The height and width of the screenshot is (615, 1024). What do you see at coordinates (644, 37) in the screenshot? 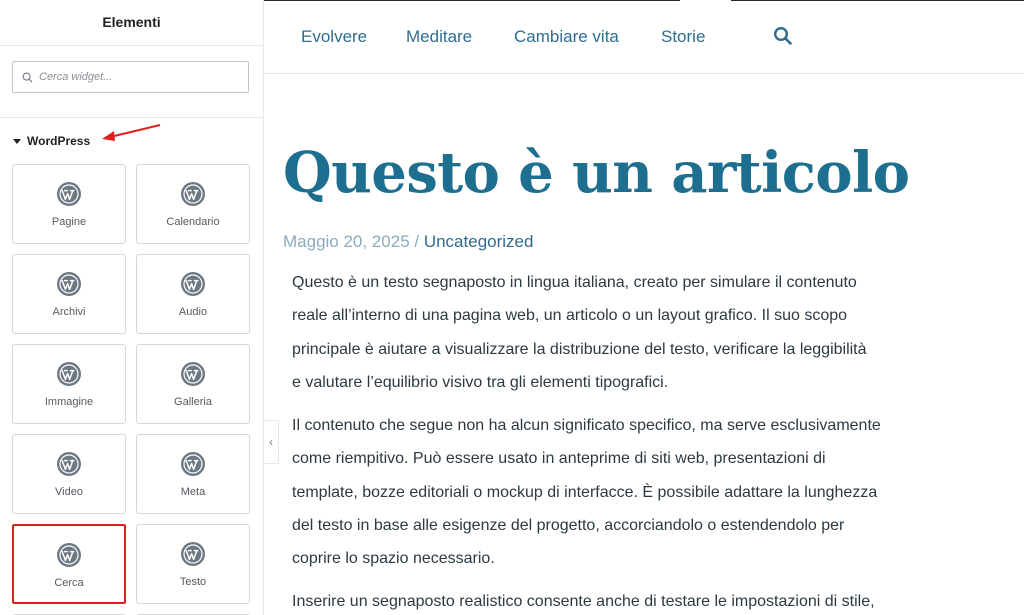
I see `site-navigation: Evolvere Meditare Cambiare vita Storie` at bounding box center [644, 37].